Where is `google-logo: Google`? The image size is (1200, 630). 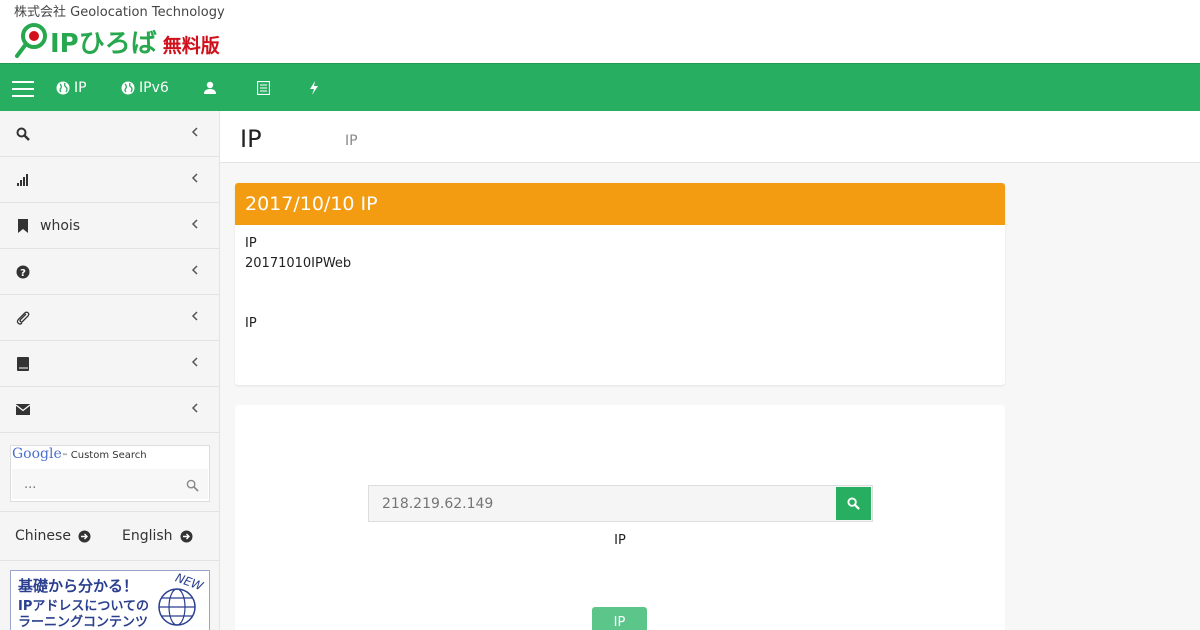 google-logo: Google is located at coordinates (37, 454).